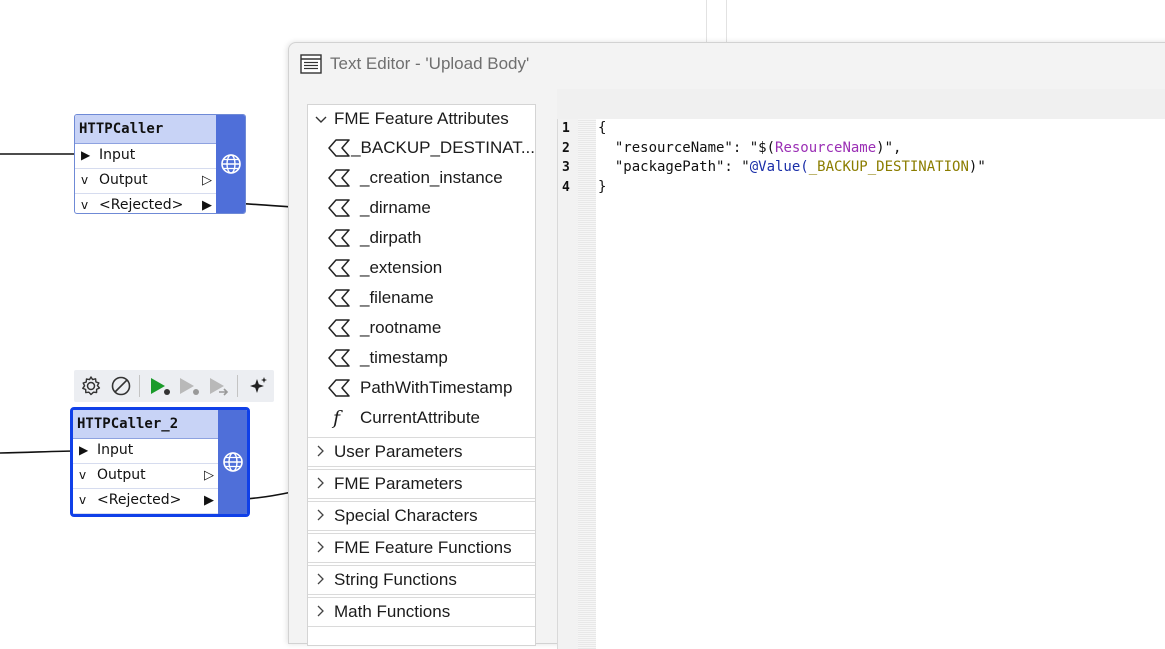  I want to click on gear-icon, so click(91, 386).